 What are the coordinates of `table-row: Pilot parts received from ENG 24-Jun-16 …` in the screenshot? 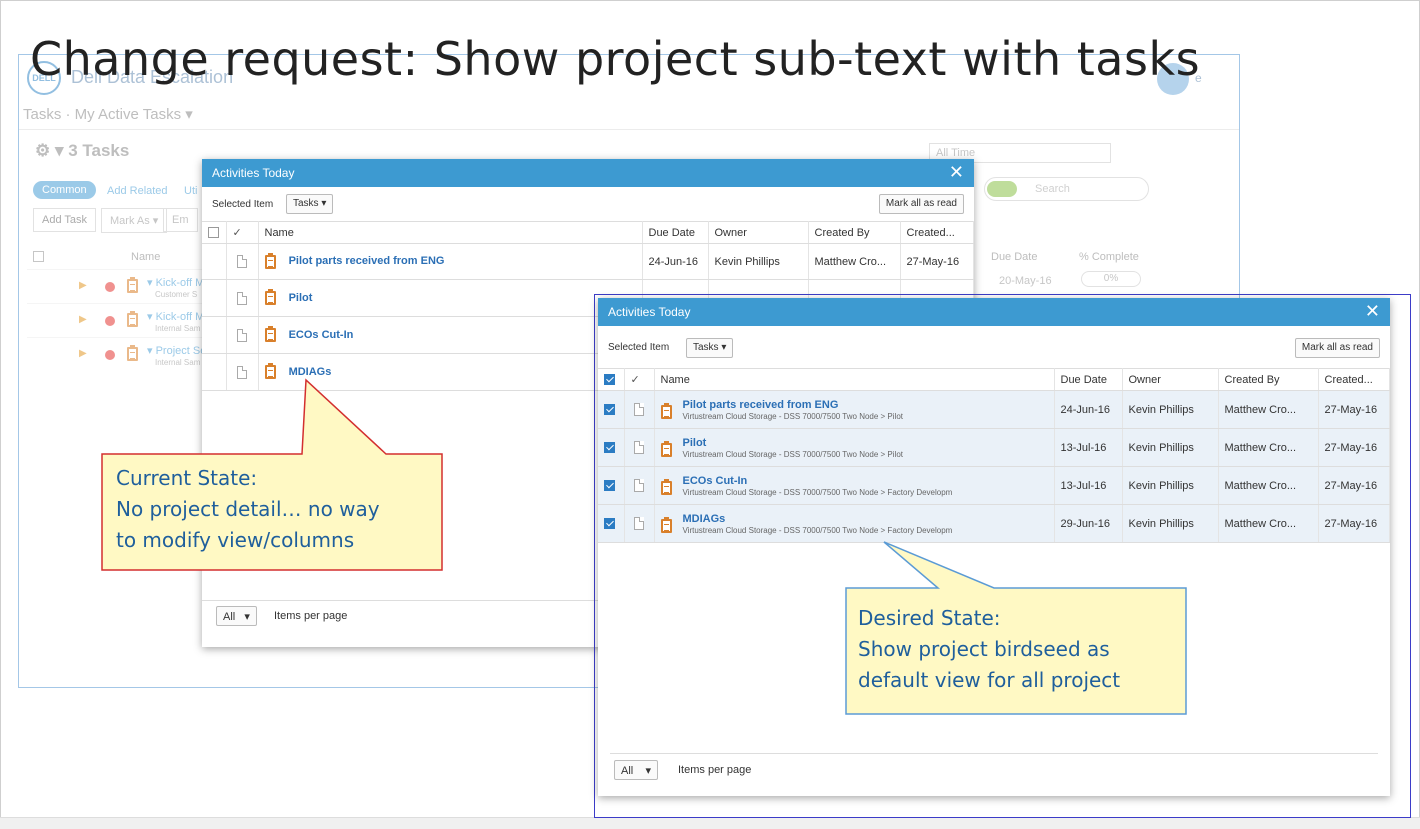 It's located at (588, 261).